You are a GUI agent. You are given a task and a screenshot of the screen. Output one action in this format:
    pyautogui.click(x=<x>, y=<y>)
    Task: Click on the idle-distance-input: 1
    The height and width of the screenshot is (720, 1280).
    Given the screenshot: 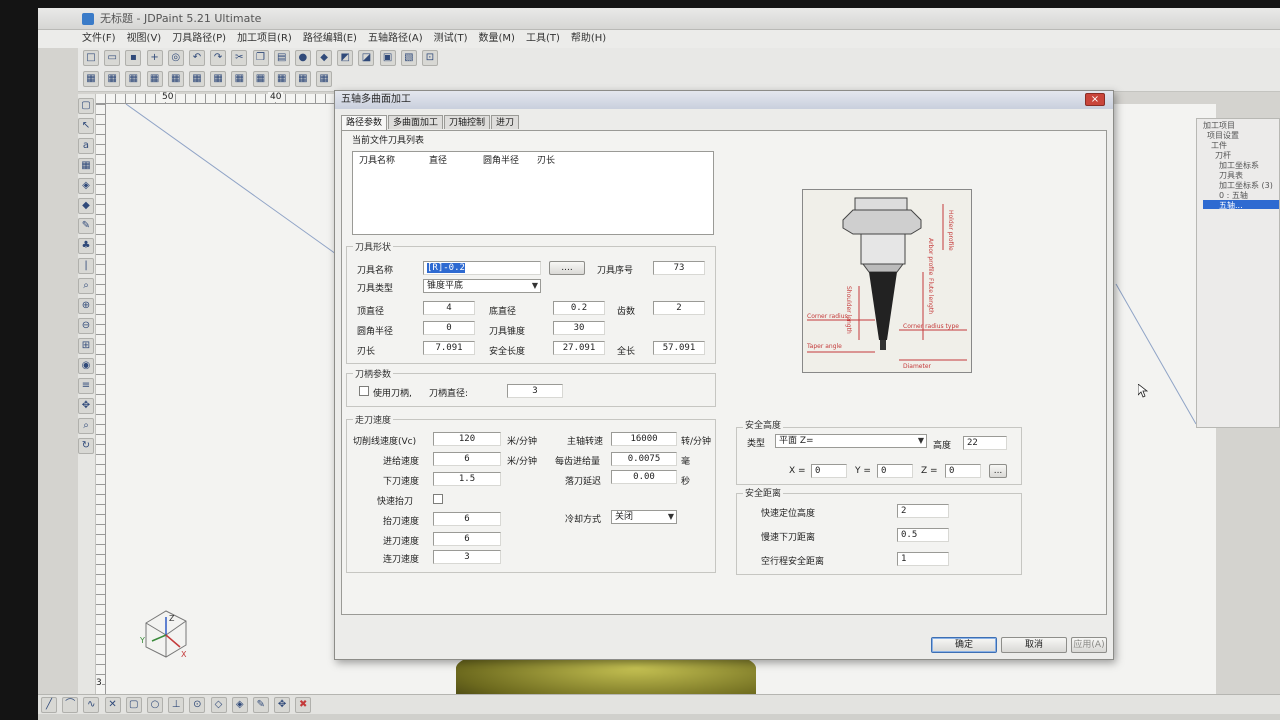 What is the action you would take?
    pyautogui.click(x=923, y=559)
    